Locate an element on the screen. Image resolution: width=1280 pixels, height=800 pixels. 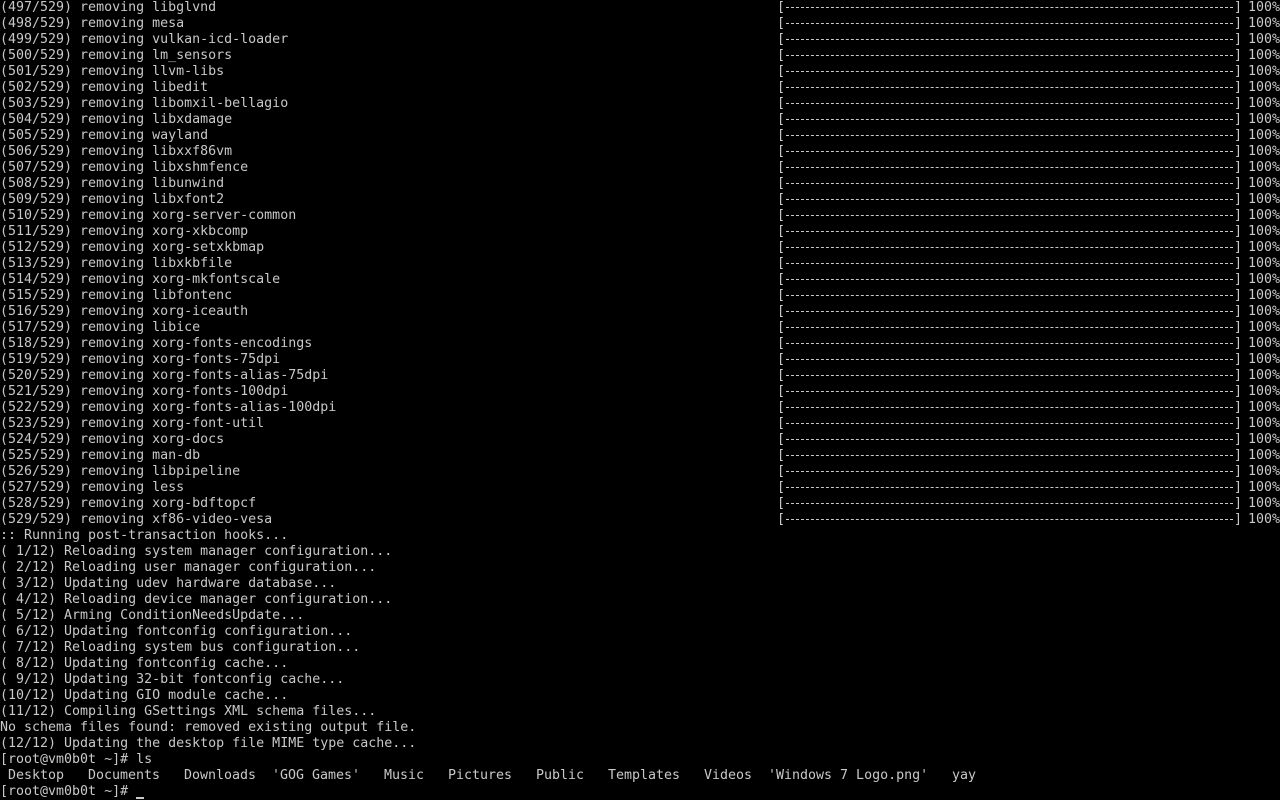
ls-command-line: [root@vm0b0t ~]# ls is located at coordinates (76, 759).